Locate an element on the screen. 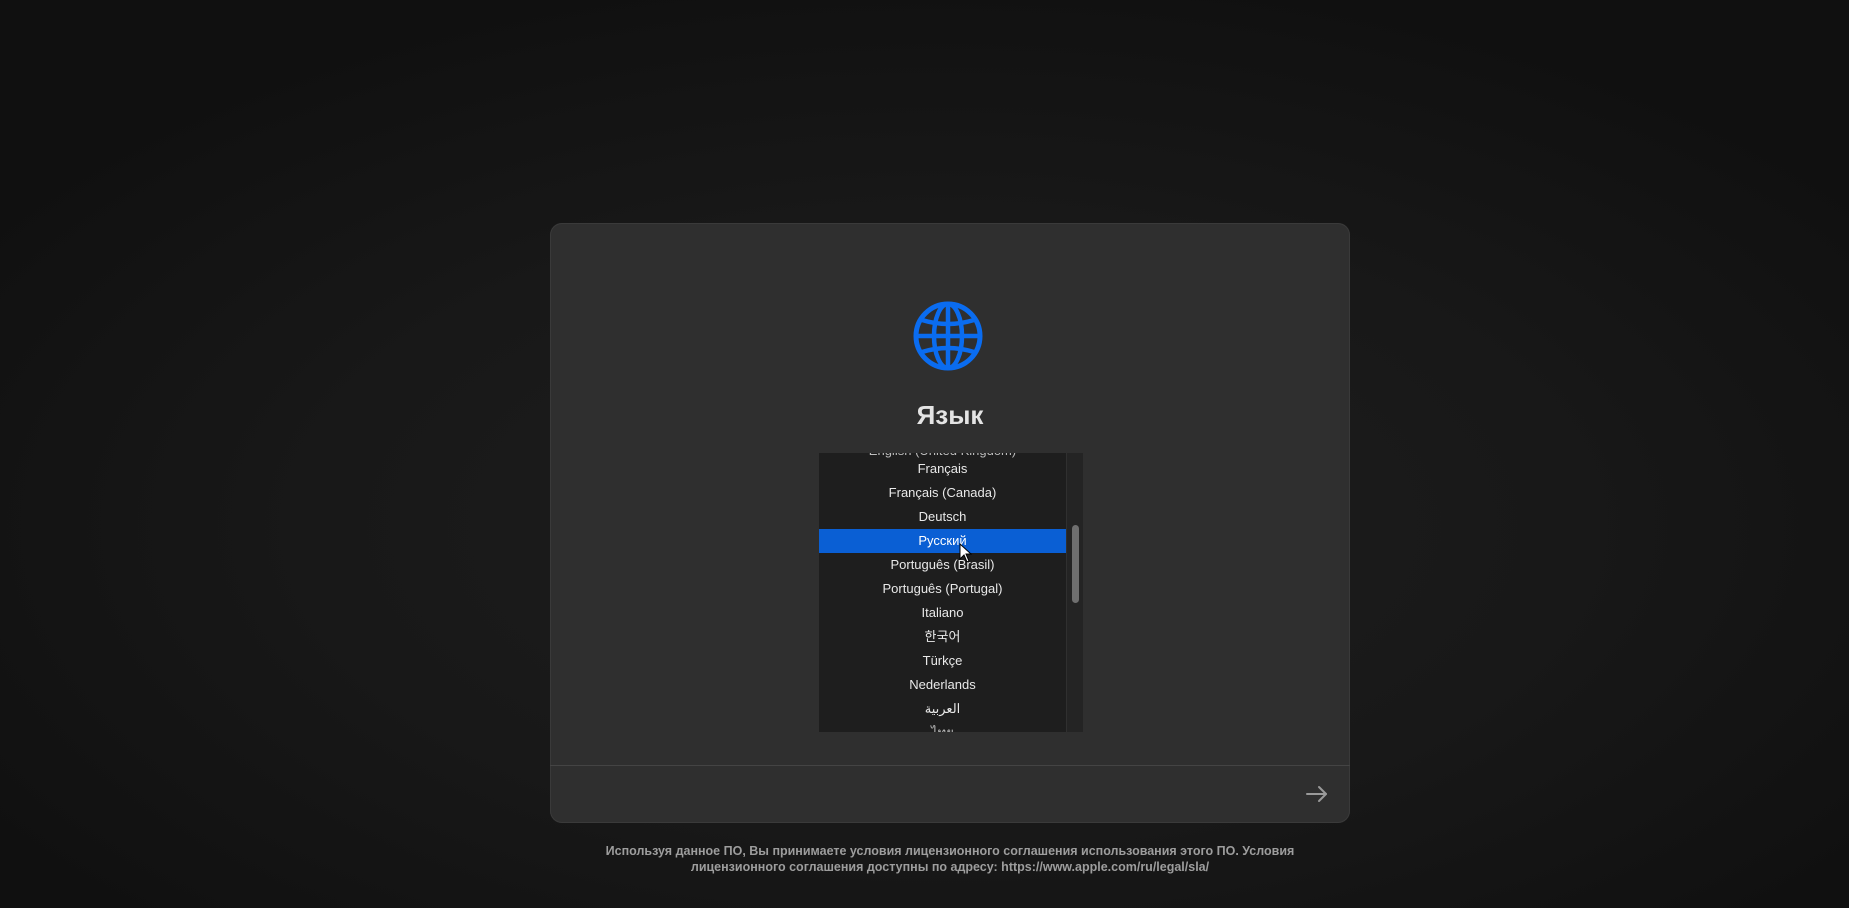  list-item: Português (Portugal) is located at coordinates (942, 589).